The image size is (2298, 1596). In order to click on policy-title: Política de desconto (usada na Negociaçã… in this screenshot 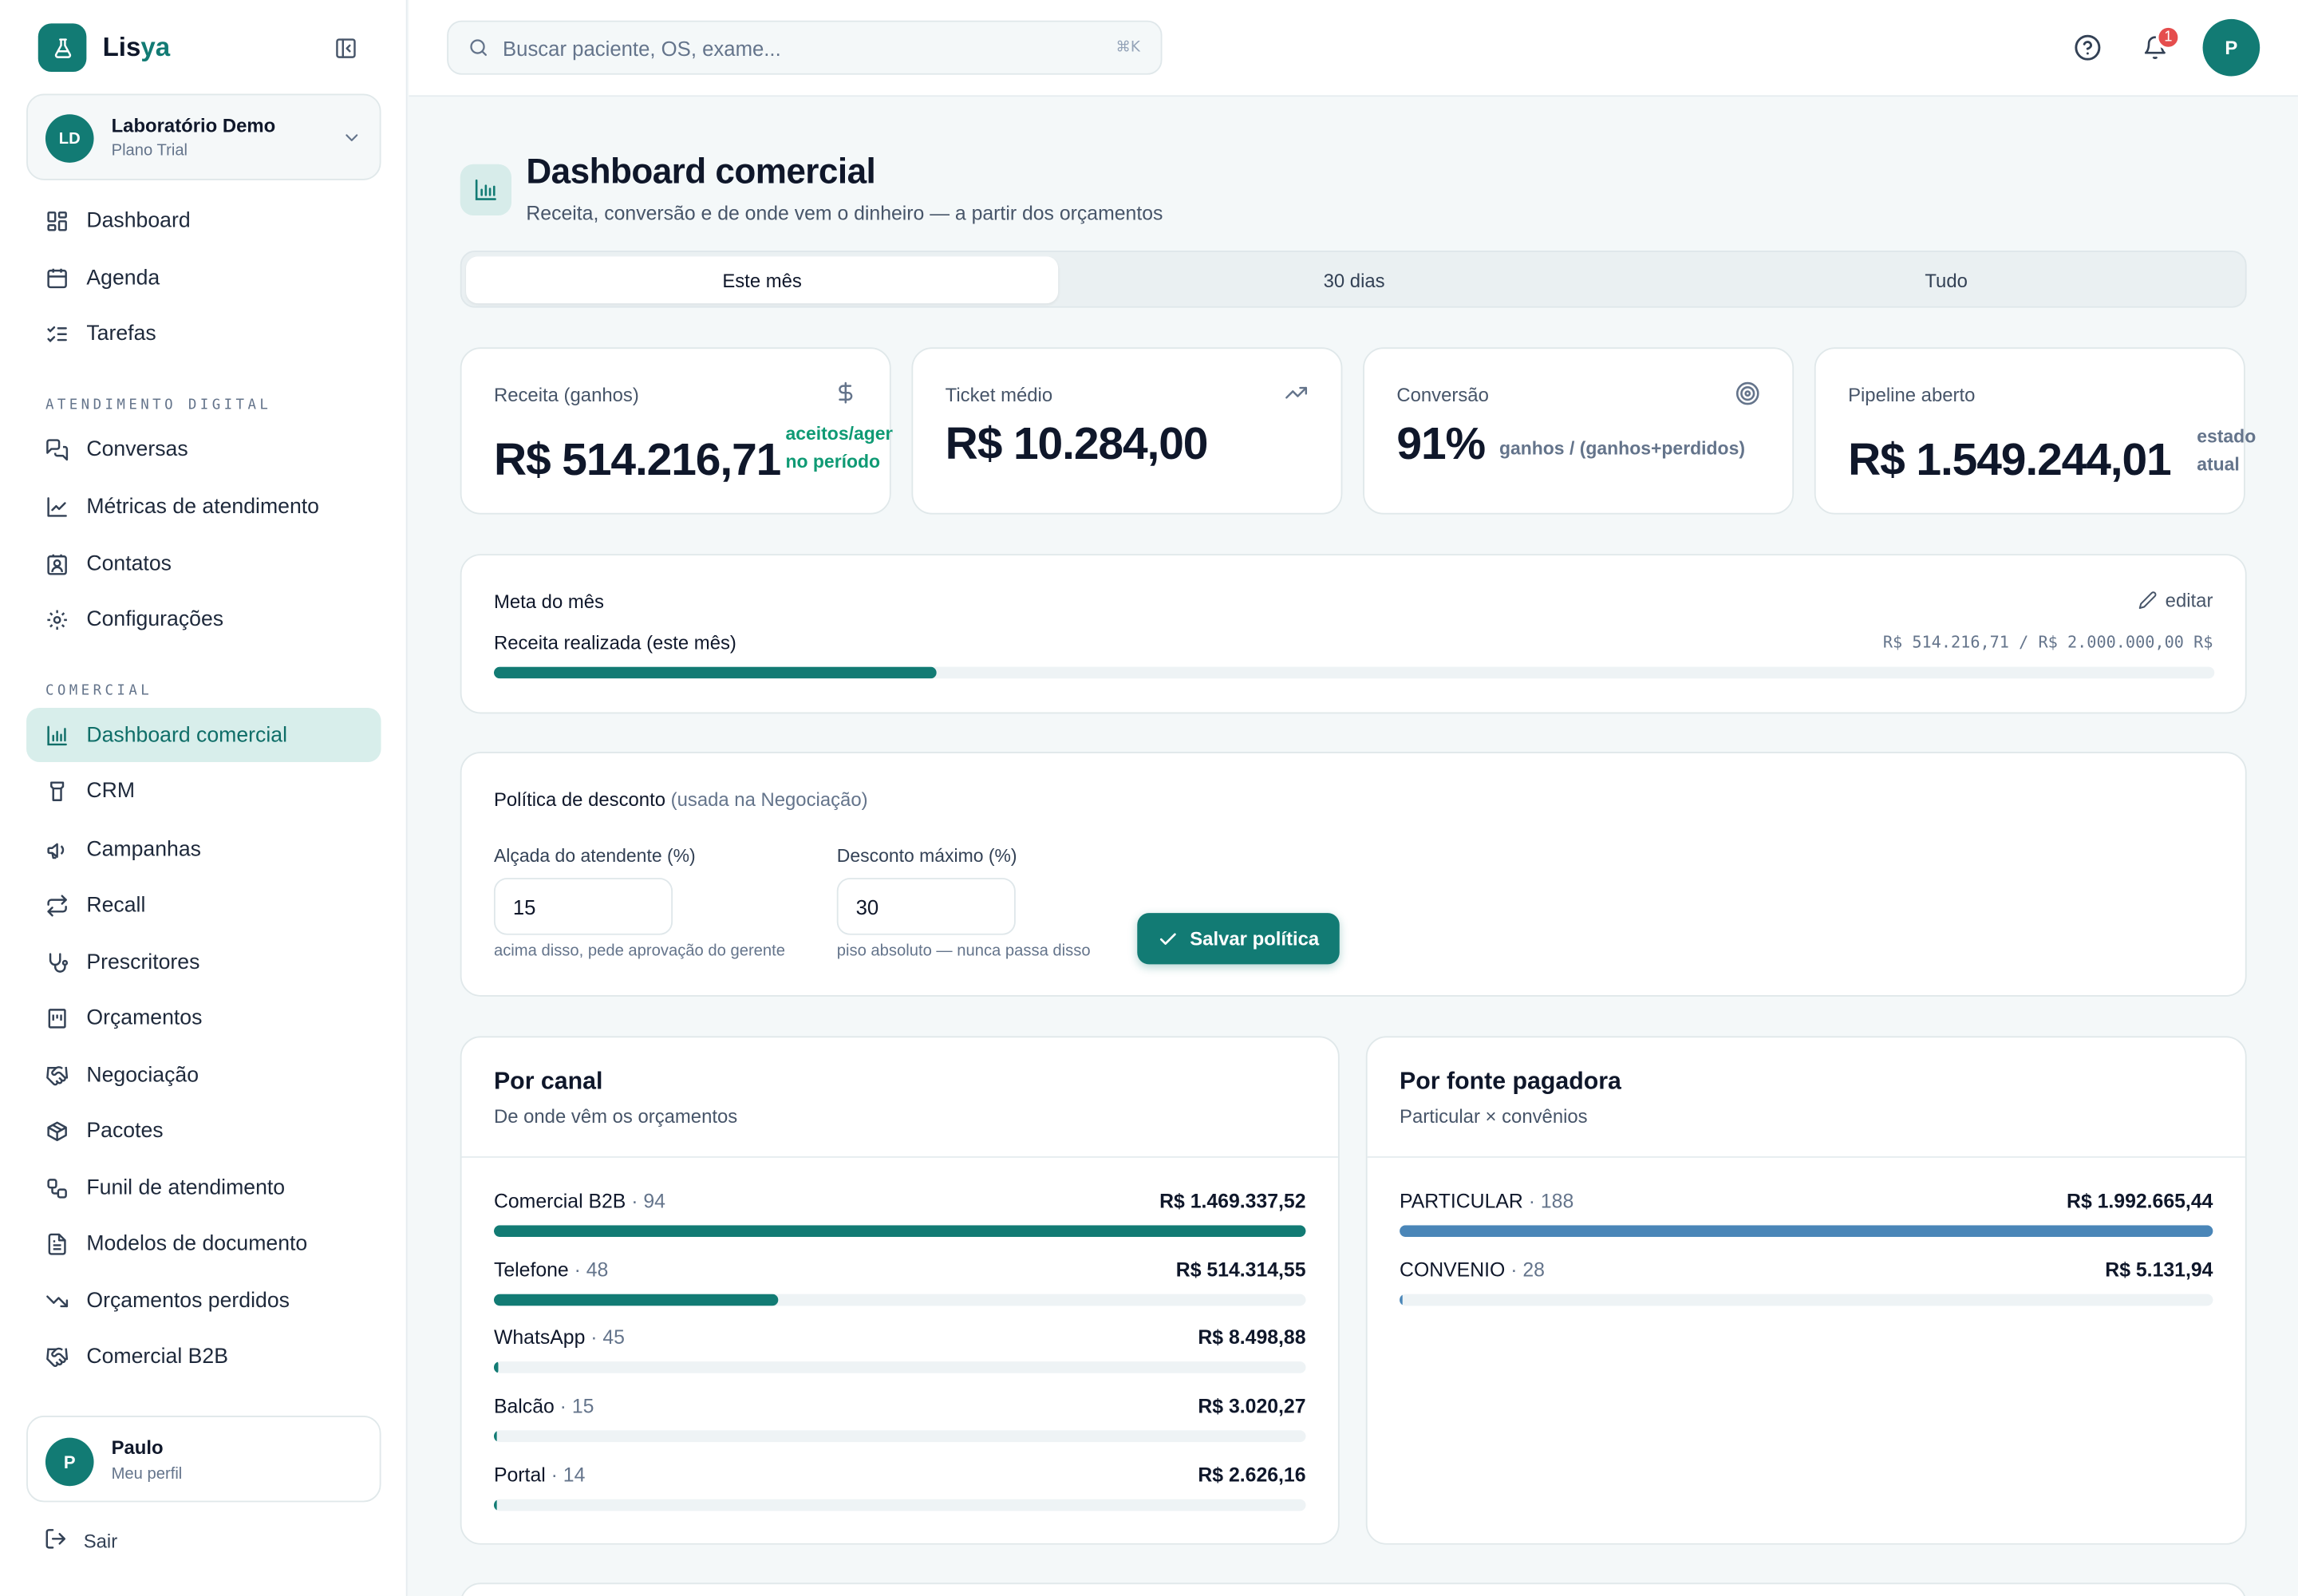, I will do `click(680, 799)`.